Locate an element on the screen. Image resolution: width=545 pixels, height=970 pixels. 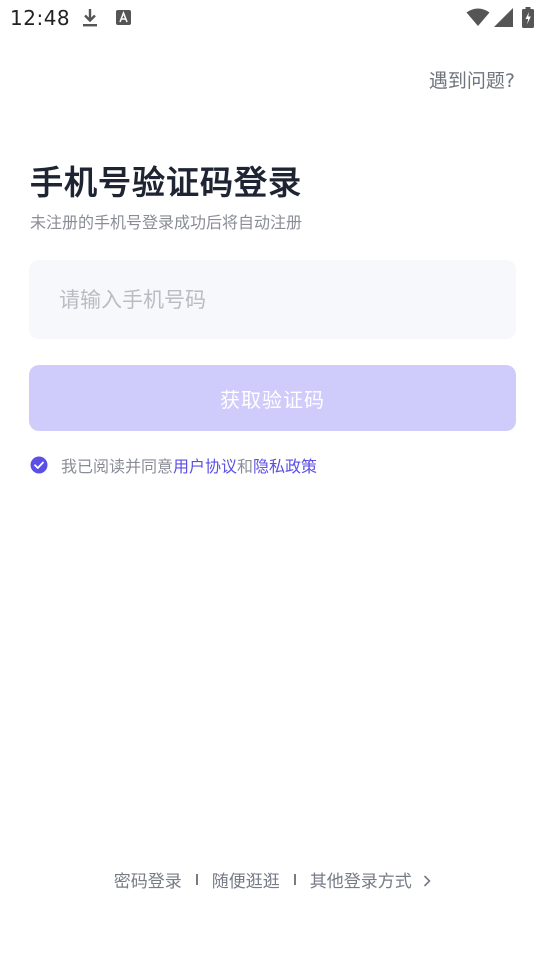
agreement-row: 我已阅读并同意 用户协议 和 隐私政策 is located at coordinates (173, 465).